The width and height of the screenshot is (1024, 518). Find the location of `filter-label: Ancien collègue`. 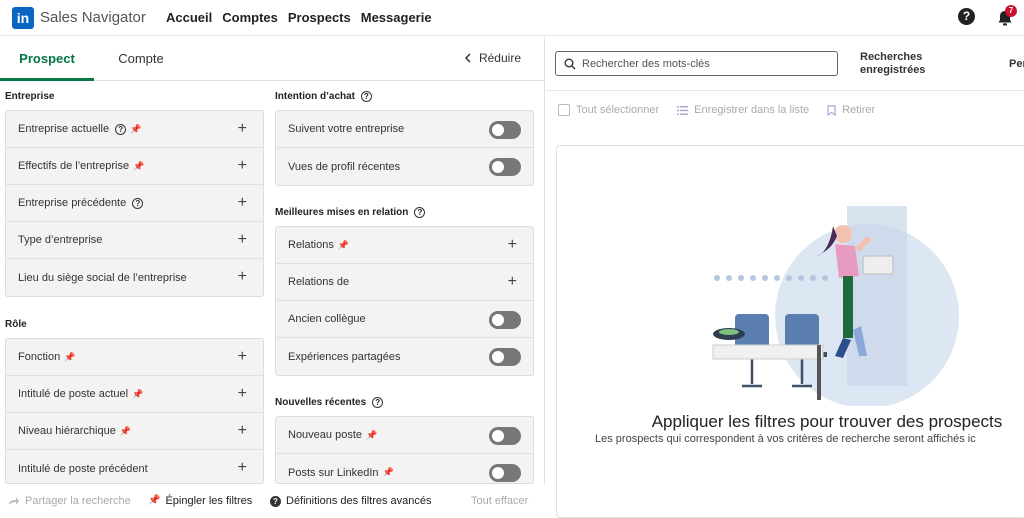

filter-label: Ancien collègue is located at coordinates (327, 319).